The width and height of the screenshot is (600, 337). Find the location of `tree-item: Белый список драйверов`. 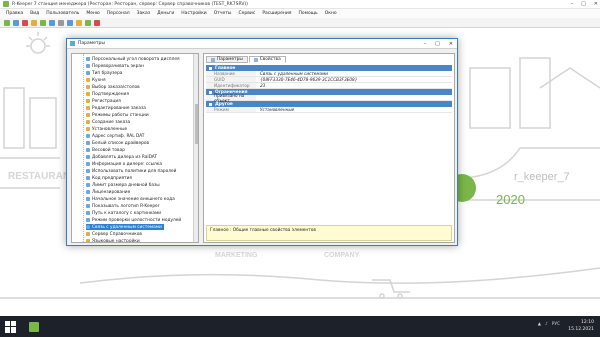

tree-item: Белый список драйверов is located at coordinates (117, 143).